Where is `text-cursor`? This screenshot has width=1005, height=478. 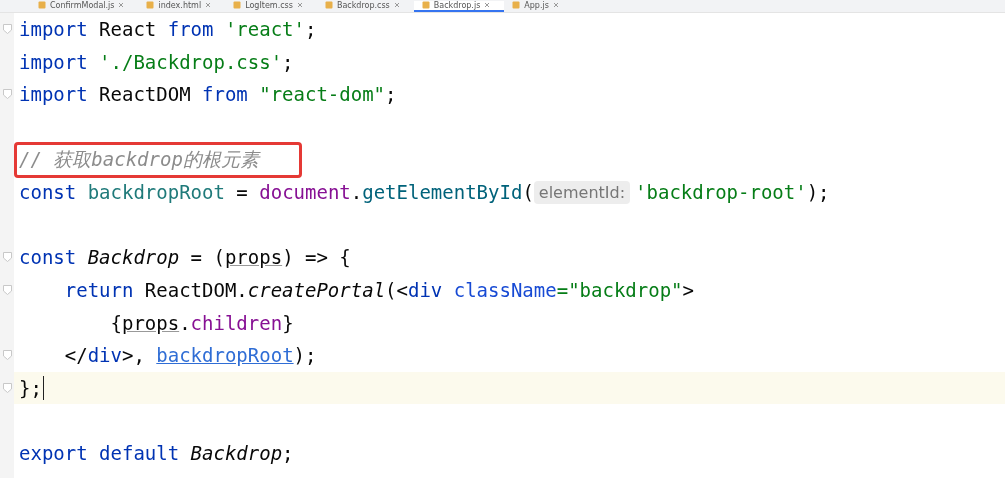
text-cursor is located at coordinates (43, 387).